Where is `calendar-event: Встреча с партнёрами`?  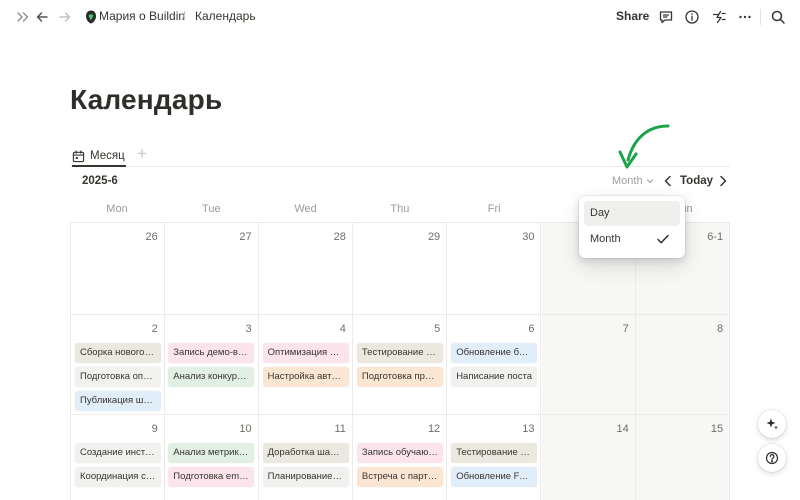 calendar-event: Встреча с партнёрами is located at coordinates (399, 477).